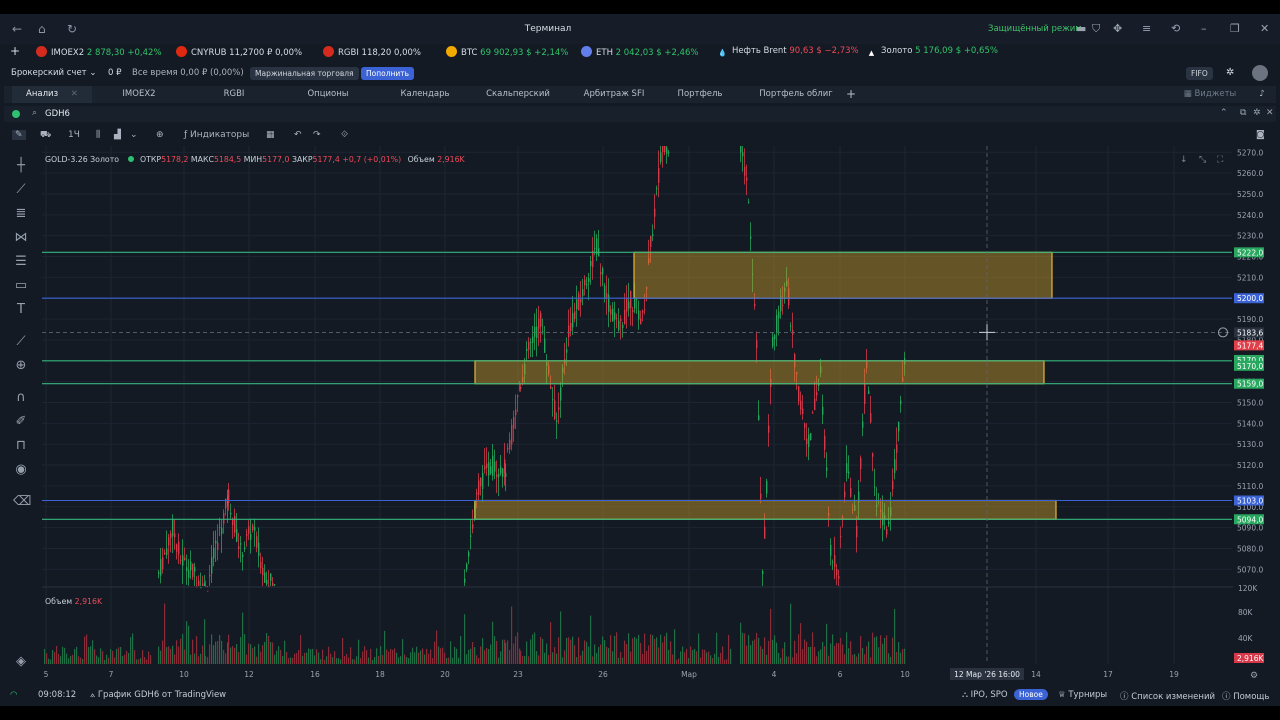 The width and height of the screenshot is (1280, 720). What do you see at coordinates (1082, 695) in the screenshot?
I see `tournaments-link: ♕ Турниры` at bounding box center [1082, 695].